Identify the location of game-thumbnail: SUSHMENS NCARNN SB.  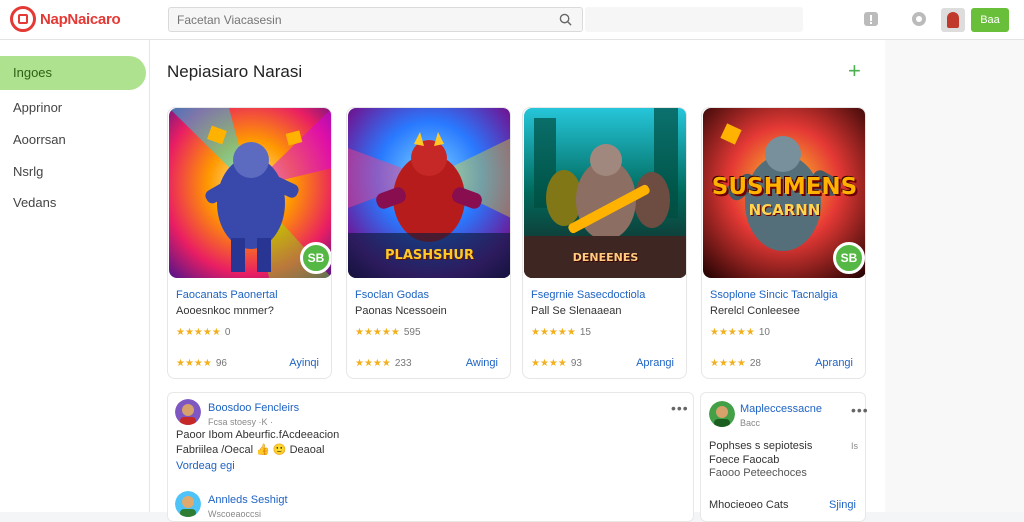
(784, 193).